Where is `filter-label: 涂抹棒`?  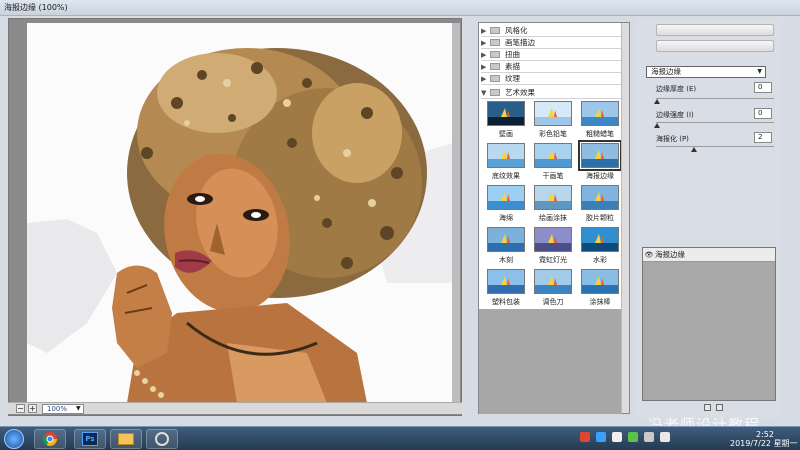
filter-label: 涂抹棒 is located at coordinates (600, 302).